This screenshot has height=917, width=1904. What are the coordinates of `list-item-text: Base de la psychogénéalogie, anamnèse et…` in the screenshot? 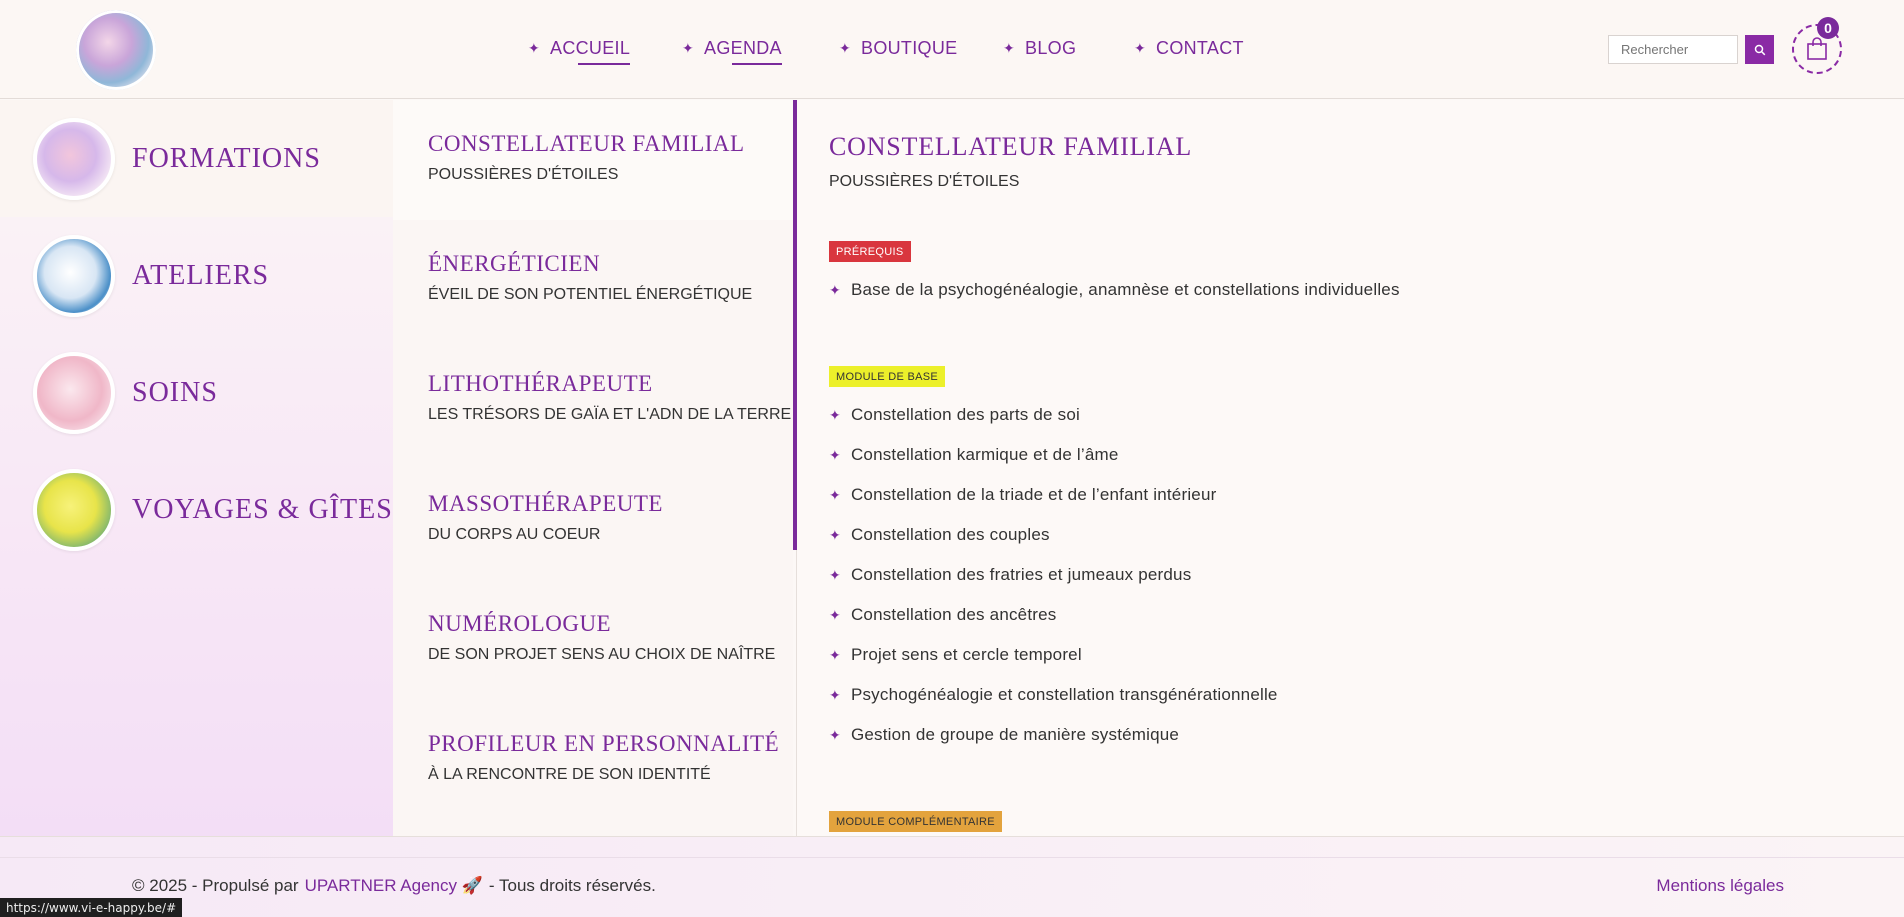 It's located at (1125, 289).